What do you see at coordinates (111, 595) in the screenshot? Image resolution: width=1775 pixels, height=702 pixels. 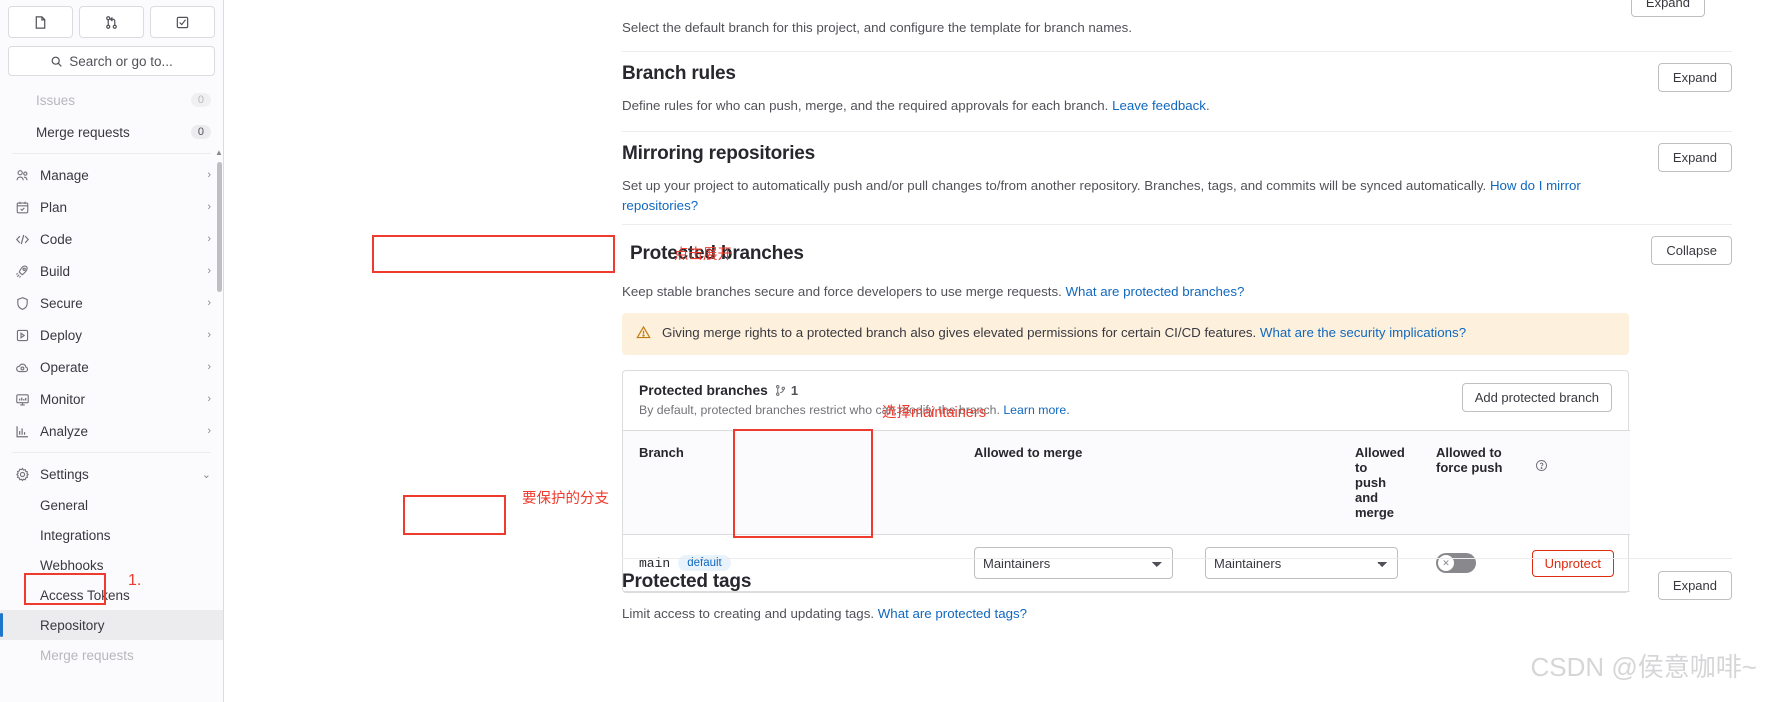 I see `sidebar-item-access-tokens: Access Tokens` at bounding box center [111, 595].